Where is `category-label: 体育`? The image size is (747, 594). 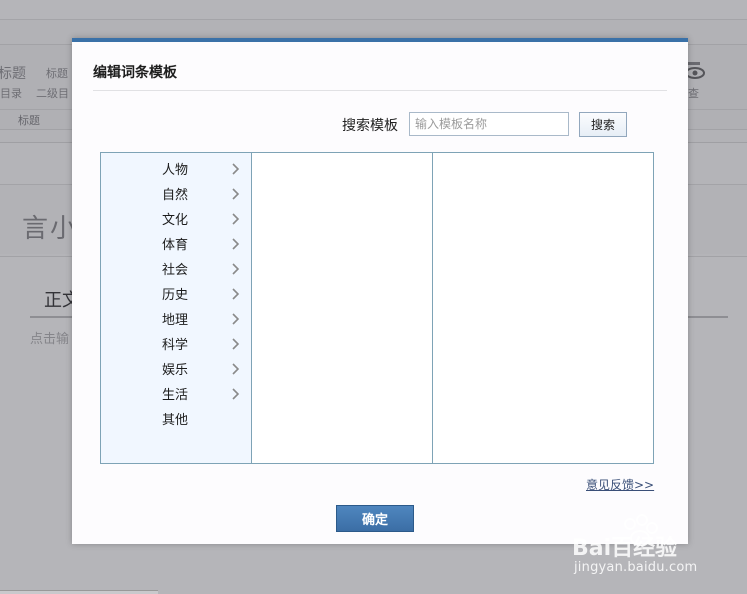
category-label: 体育 is located at coordinates (175, 245).